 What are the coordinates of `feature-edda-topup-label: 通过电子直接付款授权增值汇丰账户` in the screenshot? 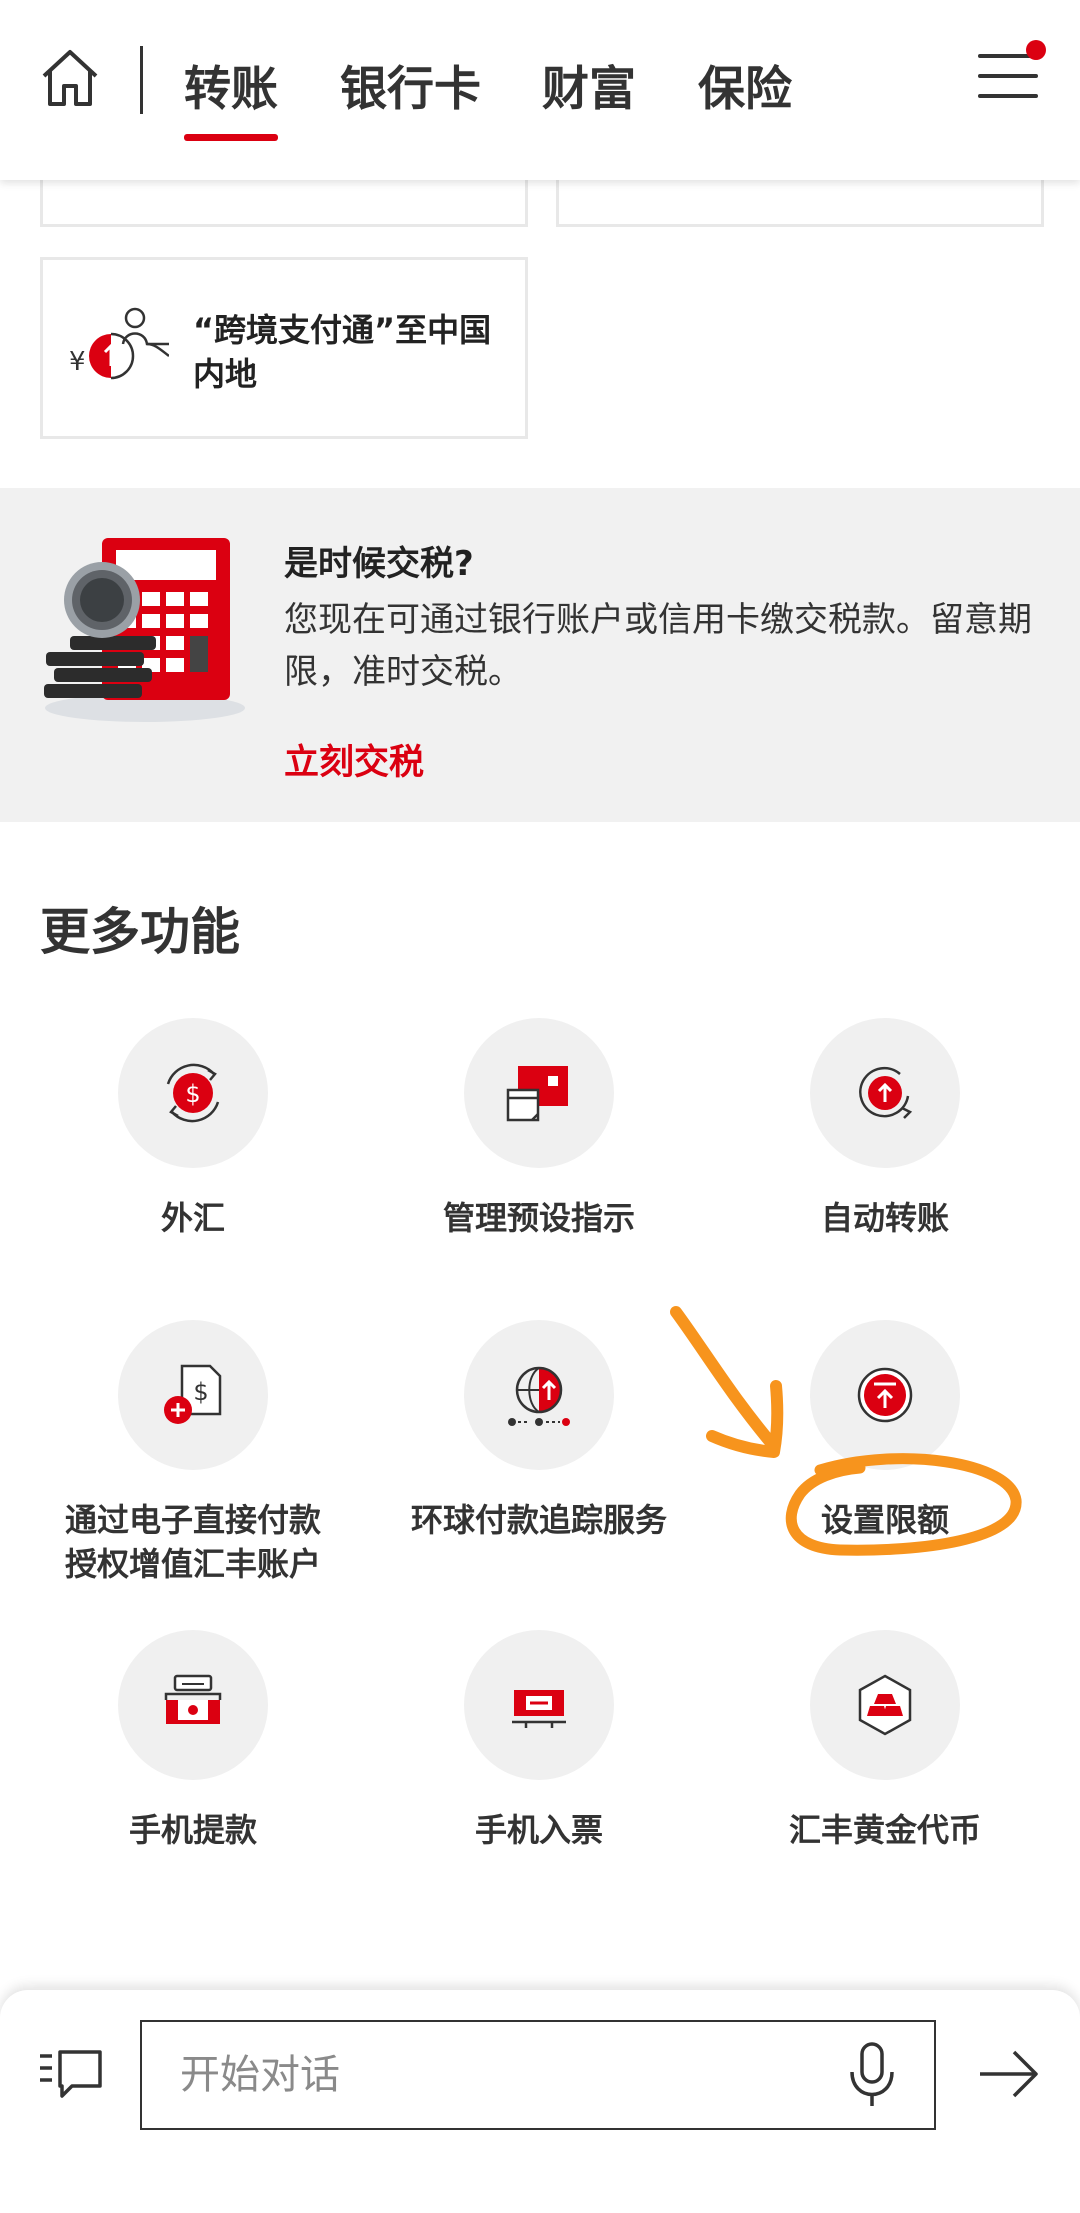 It's located at (192, 1542).